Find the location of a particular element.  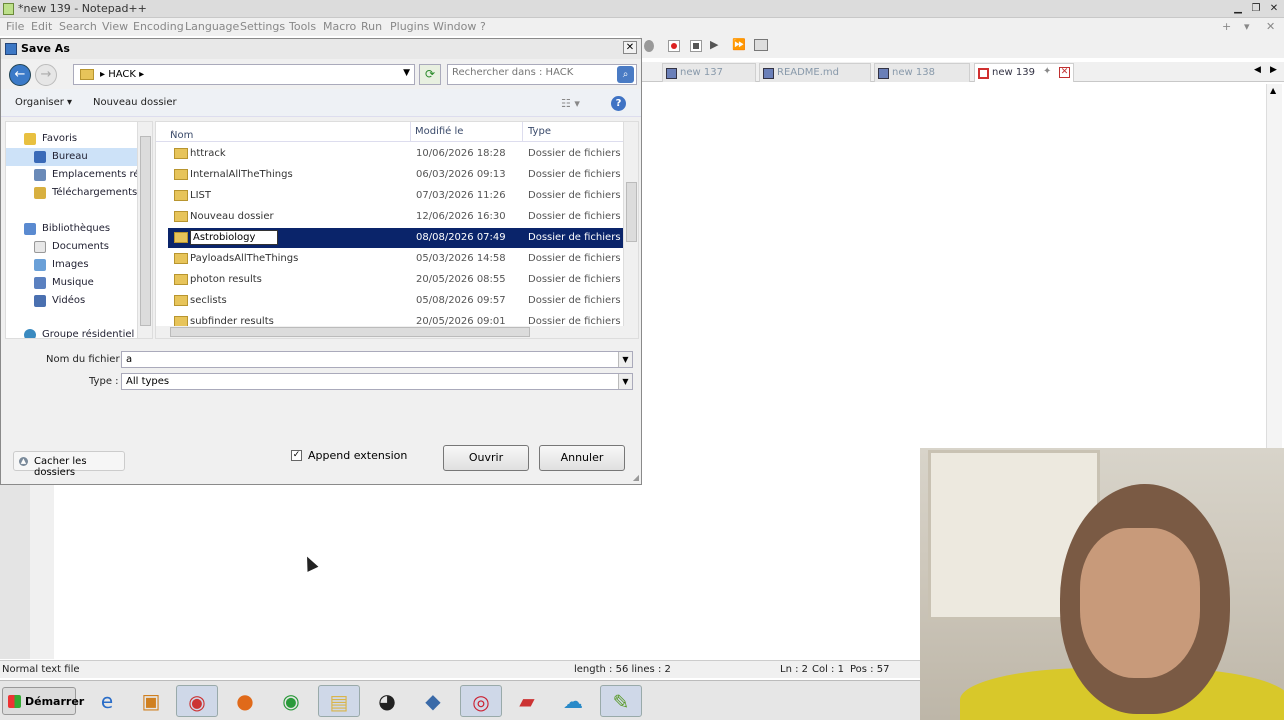

nav-music: Musique is located at coordinates (72, 283).